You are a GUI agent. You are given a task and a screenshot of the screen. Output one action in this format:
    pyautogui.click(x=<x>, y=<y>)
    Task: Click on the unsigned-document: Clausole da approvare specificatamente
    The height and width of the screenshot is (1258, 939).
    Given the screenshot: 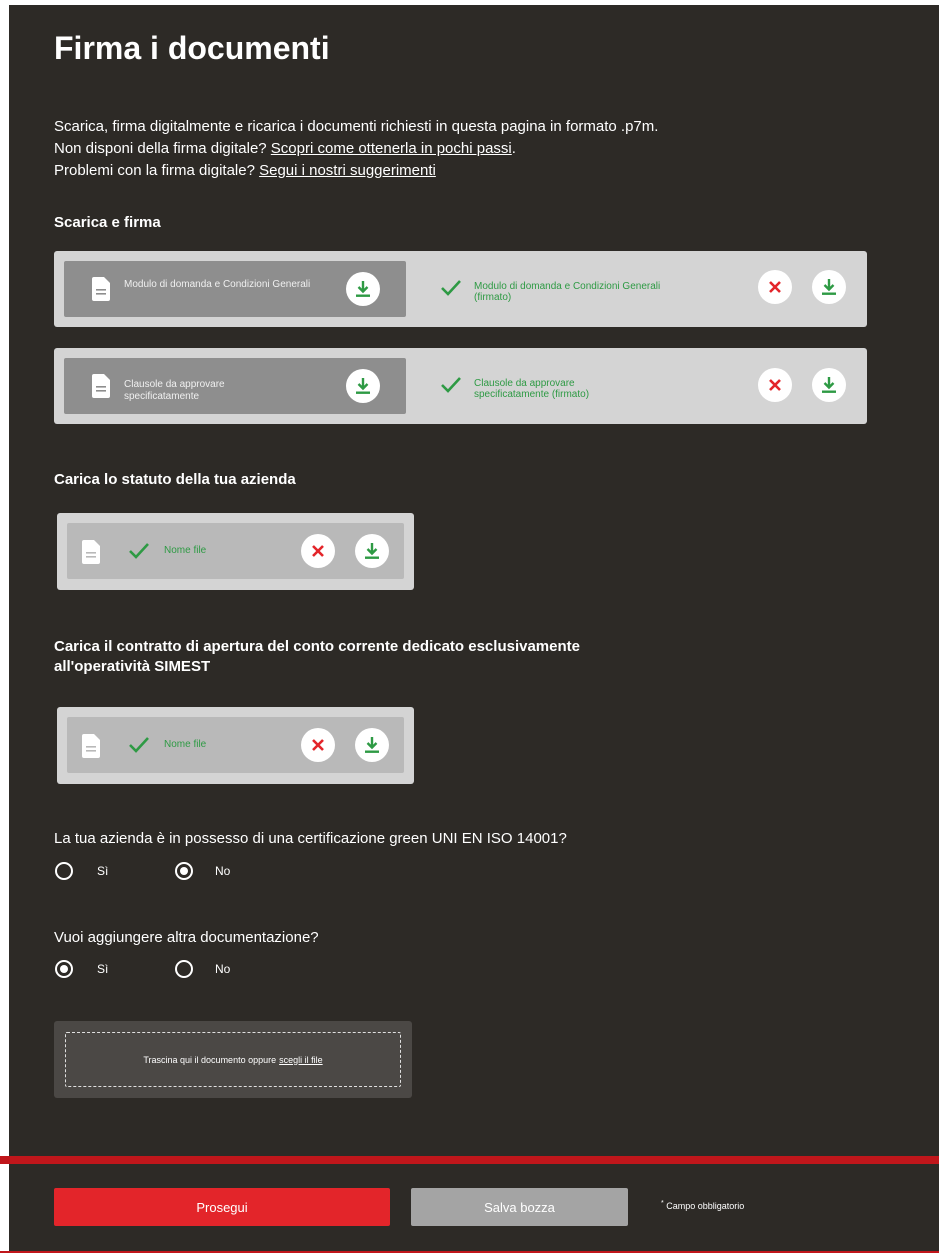 What is the action you would take?
    pyautogui.click(x=235, y=386)
    